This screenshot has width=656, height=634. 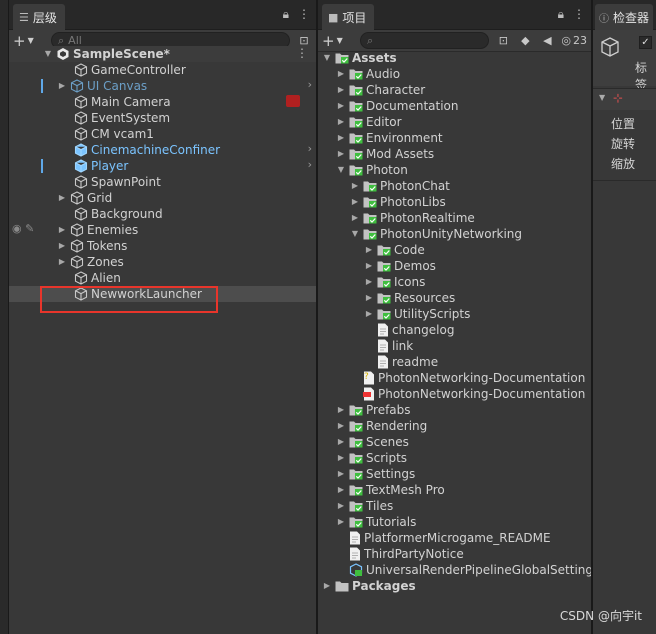 I want to click on hierarchy-item: ◉ ✎ ▶ Enemies, so click(x=162, y=230).